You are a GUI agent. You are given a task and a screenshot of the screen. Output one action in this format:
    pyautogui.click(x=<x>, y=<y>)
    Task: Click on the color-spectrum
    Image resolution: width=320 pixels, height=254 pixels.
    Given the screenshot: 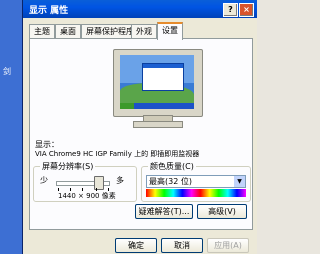 What is the action you would take?
    pyautogui.click(x=196, y=193)
    